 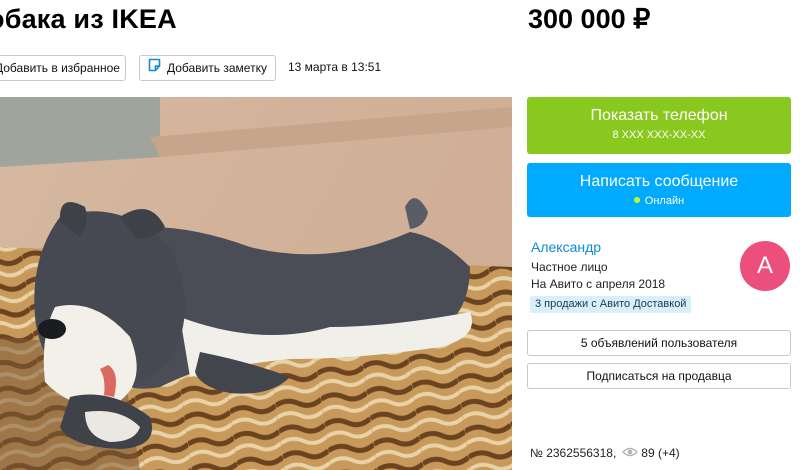 What do you see at coordinates (573, 453) in the screenshot?
I see `listing-id: № 2362556318,` at bounding box center [573, 453].